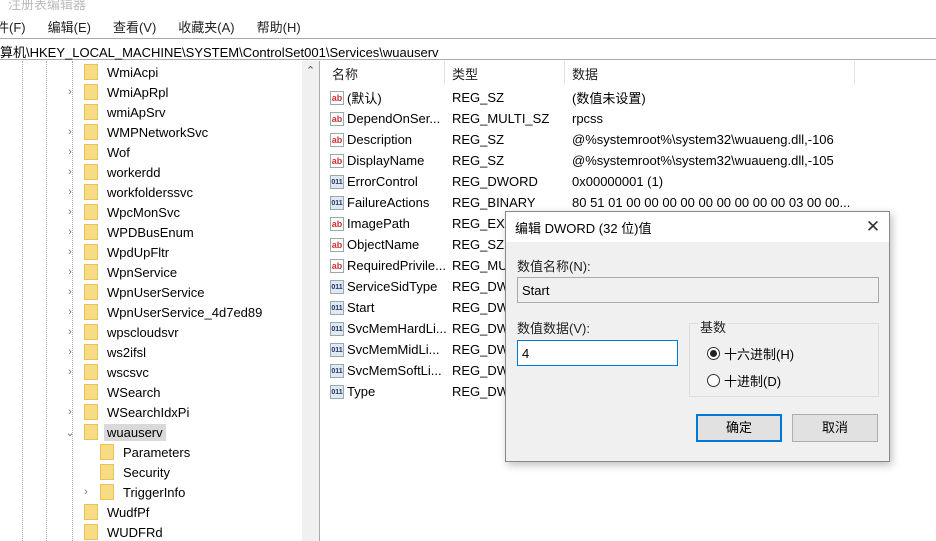 The height and width of the screenshot is (541, 936). What do you see at coordinates (118, 152) in the screenshot?
I see `tree-item-label: Wof` at bounding box center [118, 152].